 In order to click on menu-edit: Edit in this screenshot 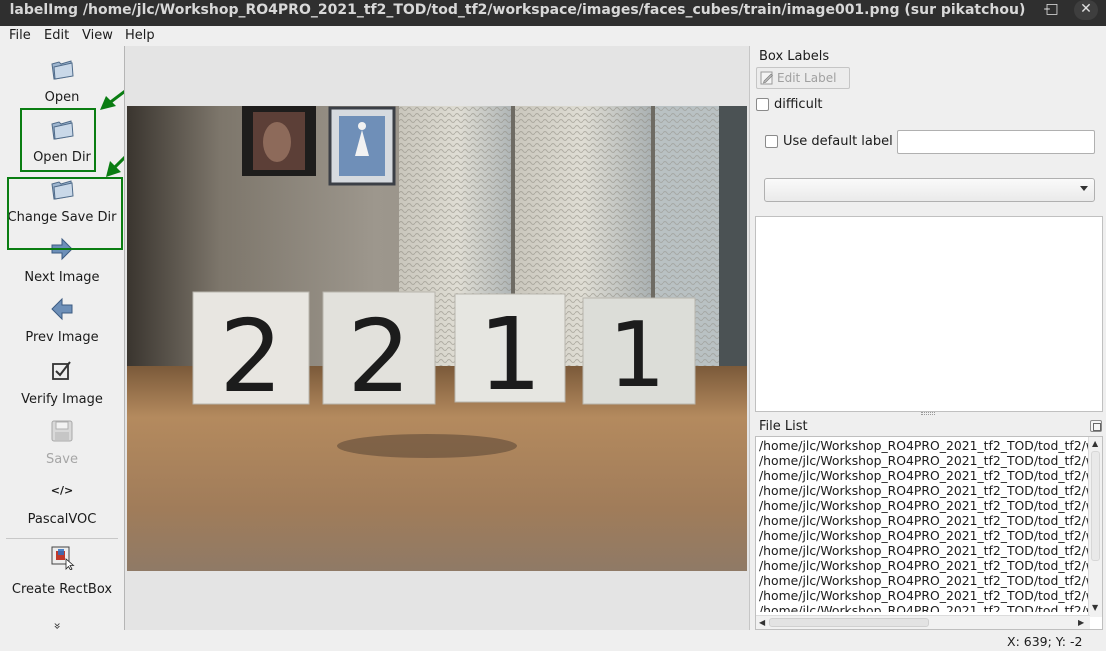, I will do `click(56, 35)`.